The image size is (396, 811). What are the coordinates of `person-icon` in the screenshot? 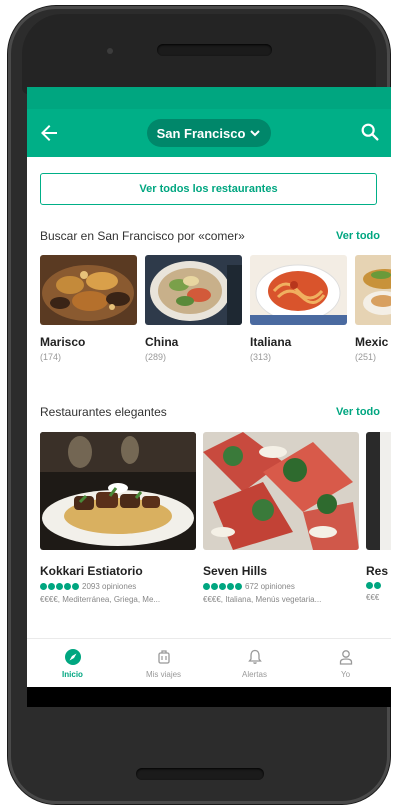 It's located at (345, 657).